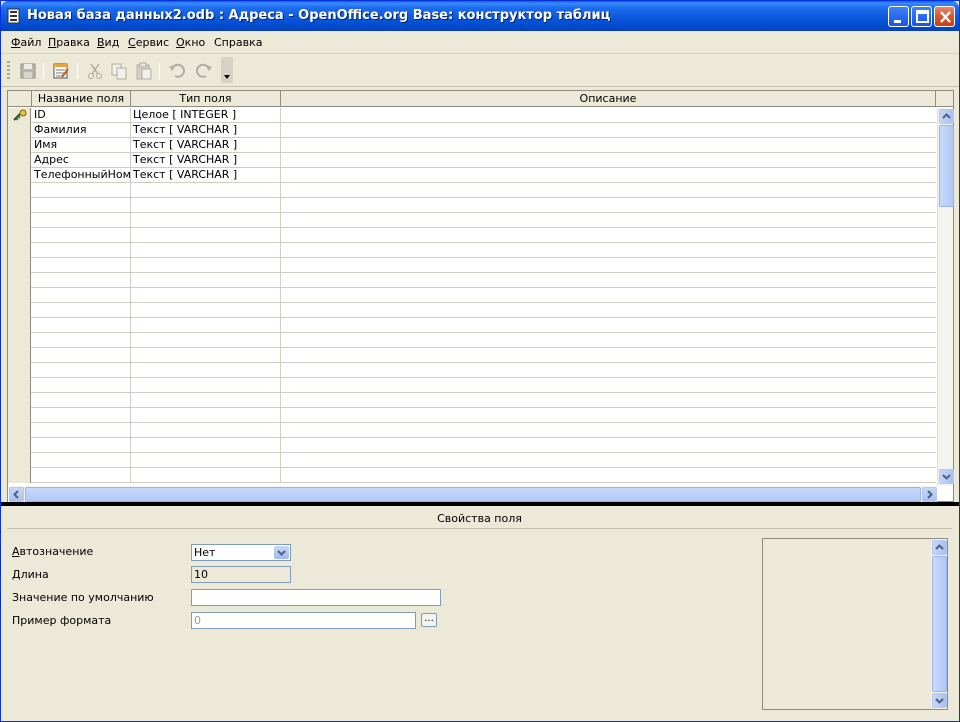 This screenshot has height=722, width=960. I want to click on openoffice-app-icon, so click(14, 16).